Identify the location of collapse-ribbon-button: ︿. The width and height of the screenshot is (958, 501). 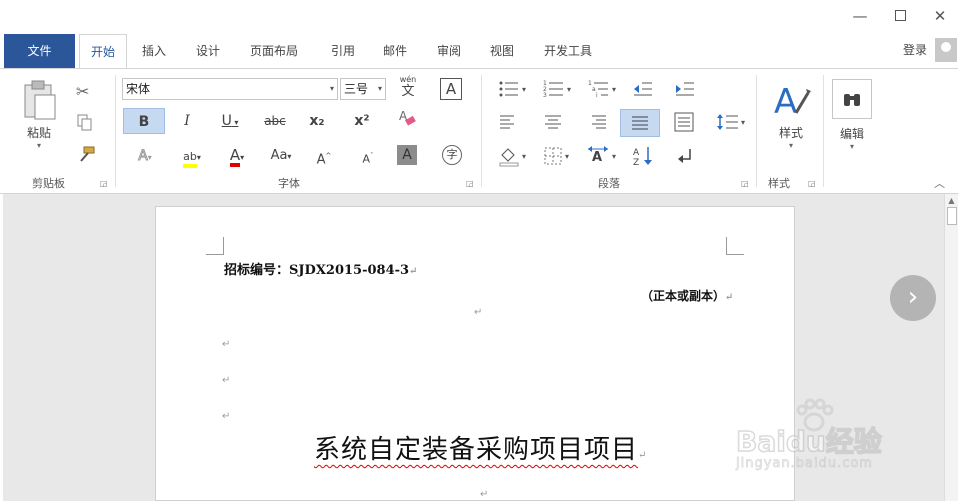
(939, 183).